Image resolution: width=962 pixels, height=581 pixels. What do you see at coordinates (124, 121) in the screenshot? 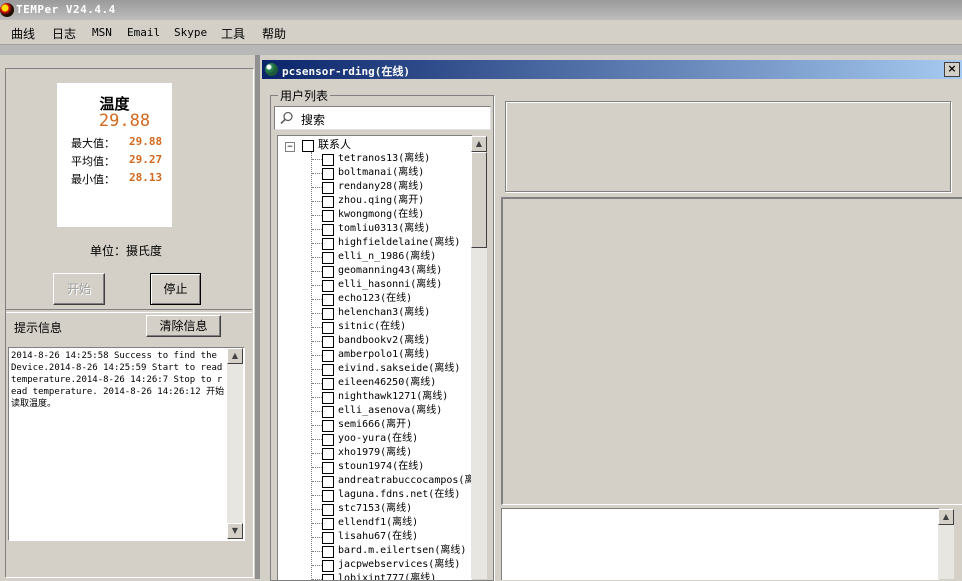
I see `current-temperature: 29.88` at bounding box center [124, 121].